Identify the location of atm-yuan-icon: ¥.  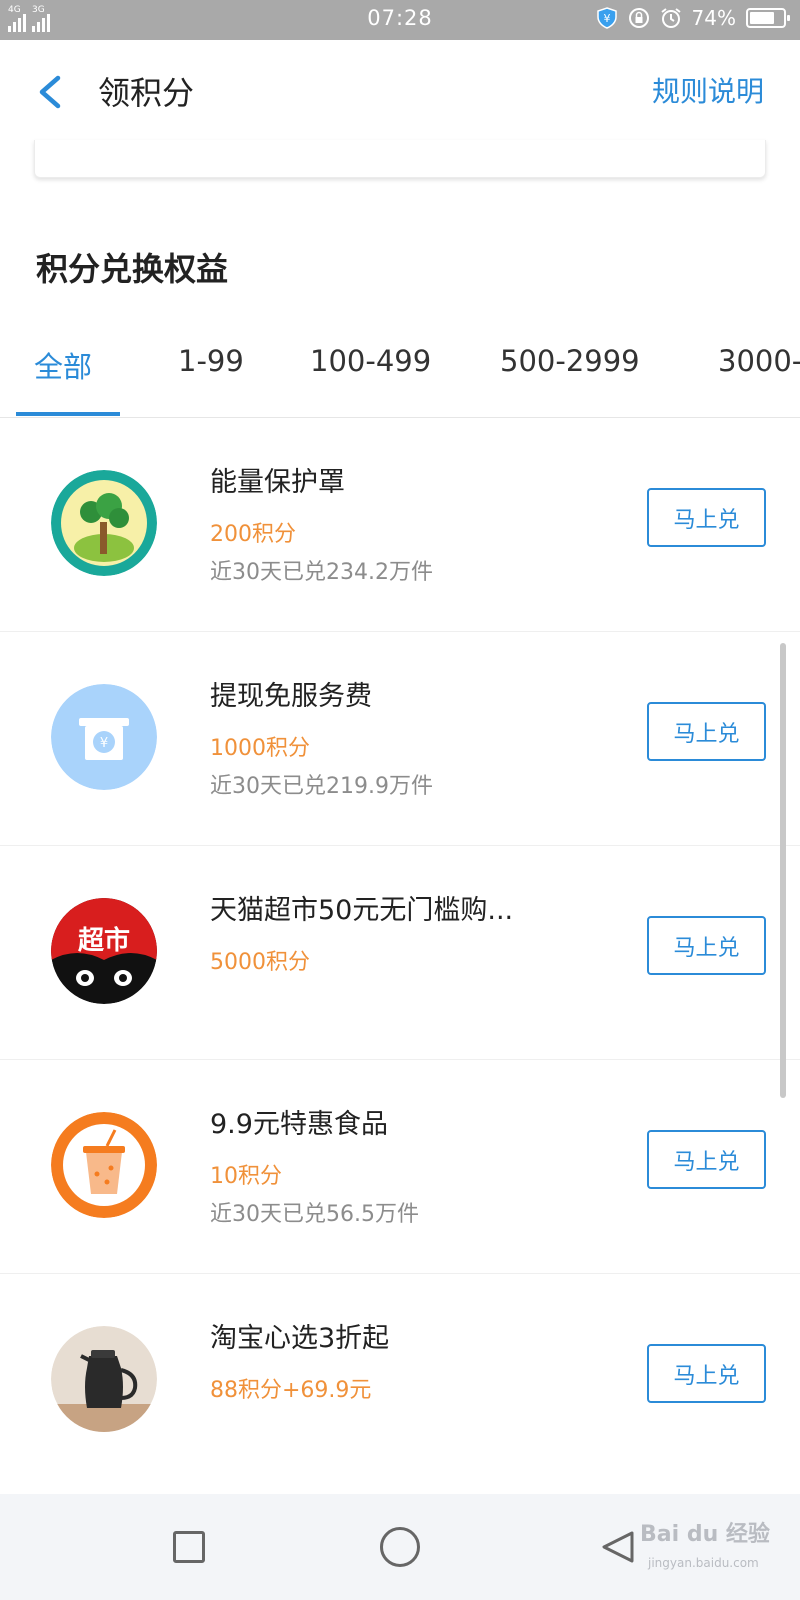
(104, 737).